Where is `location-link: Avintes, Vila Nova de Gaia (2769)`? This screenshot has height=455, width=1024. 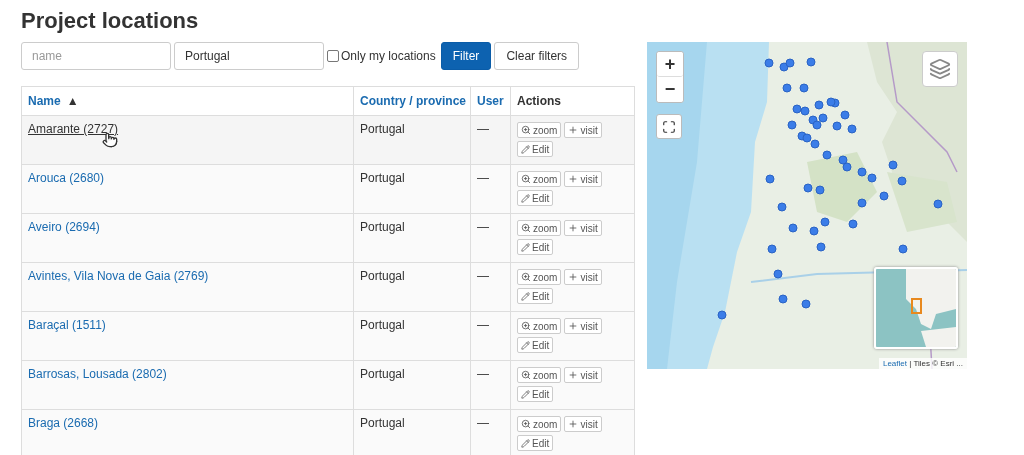 location-link: Avintes, Vila Nova de Gaia (2769) is located at coordinates (118, 276).